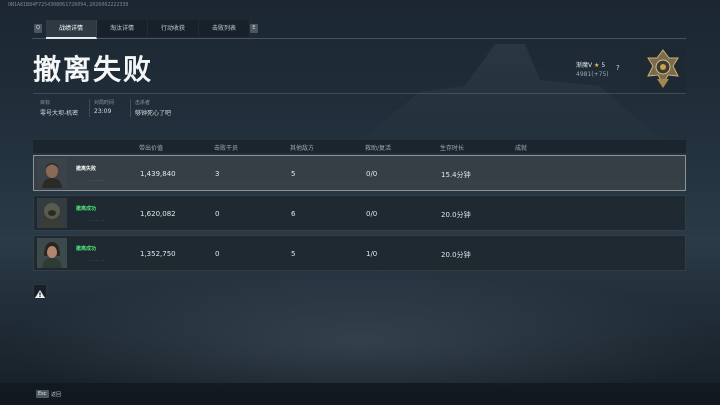 The image size is (720, 405). I want to click on esc-key-hint: Esc, so click(42, 394).